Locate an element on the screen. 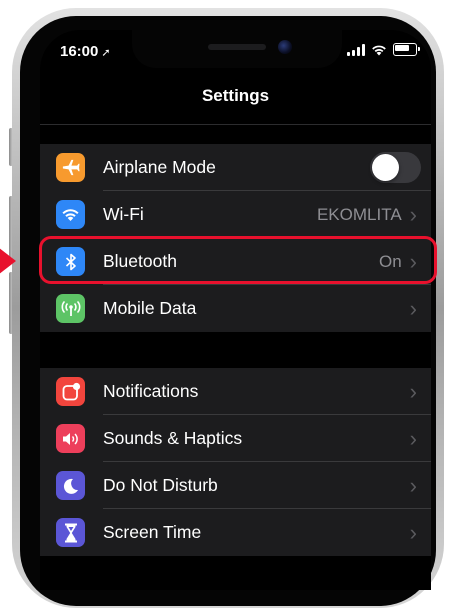 Image resolution: width=459 pixels, height=608 pixels. speaker-grille is located at coordinates (237, 47).